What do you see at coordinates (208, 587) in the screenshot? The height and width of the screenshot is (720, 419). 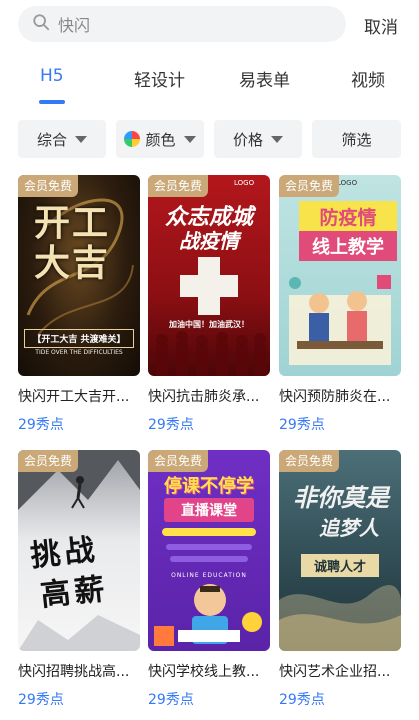 I see `student-illustration` at bounding box center [208, 587].